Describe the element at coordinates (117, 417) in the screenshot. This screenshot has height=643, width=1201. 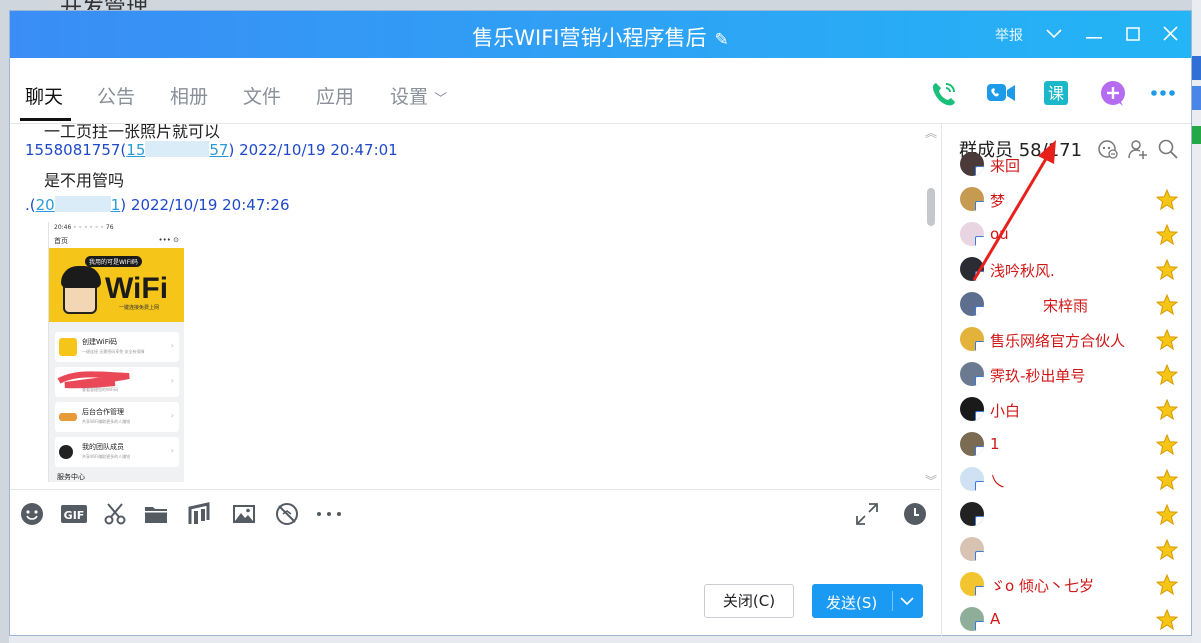
I see `screenshot-card: 后台合作管理 共享WiFi赚取更多的人赚钱 ›` at that location.